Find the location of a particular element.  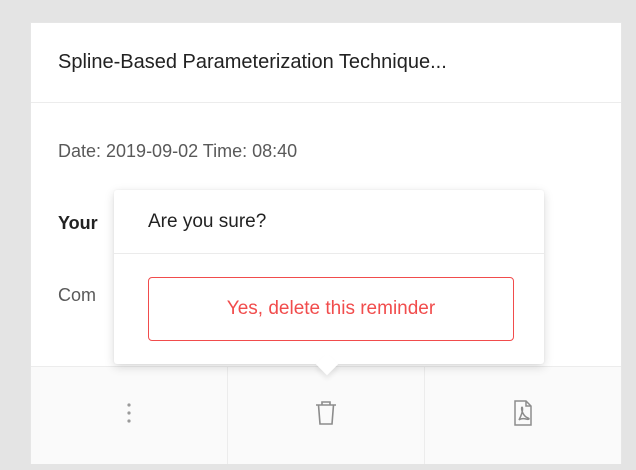

more-vertical-icon is located at coordinates (129, 415).